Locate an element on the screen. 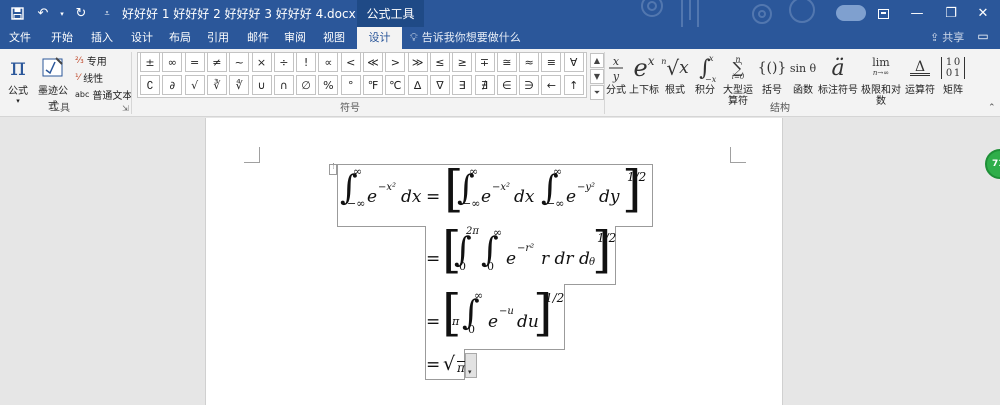  symbol-button: ∂ is located at coordinates (172, 85).